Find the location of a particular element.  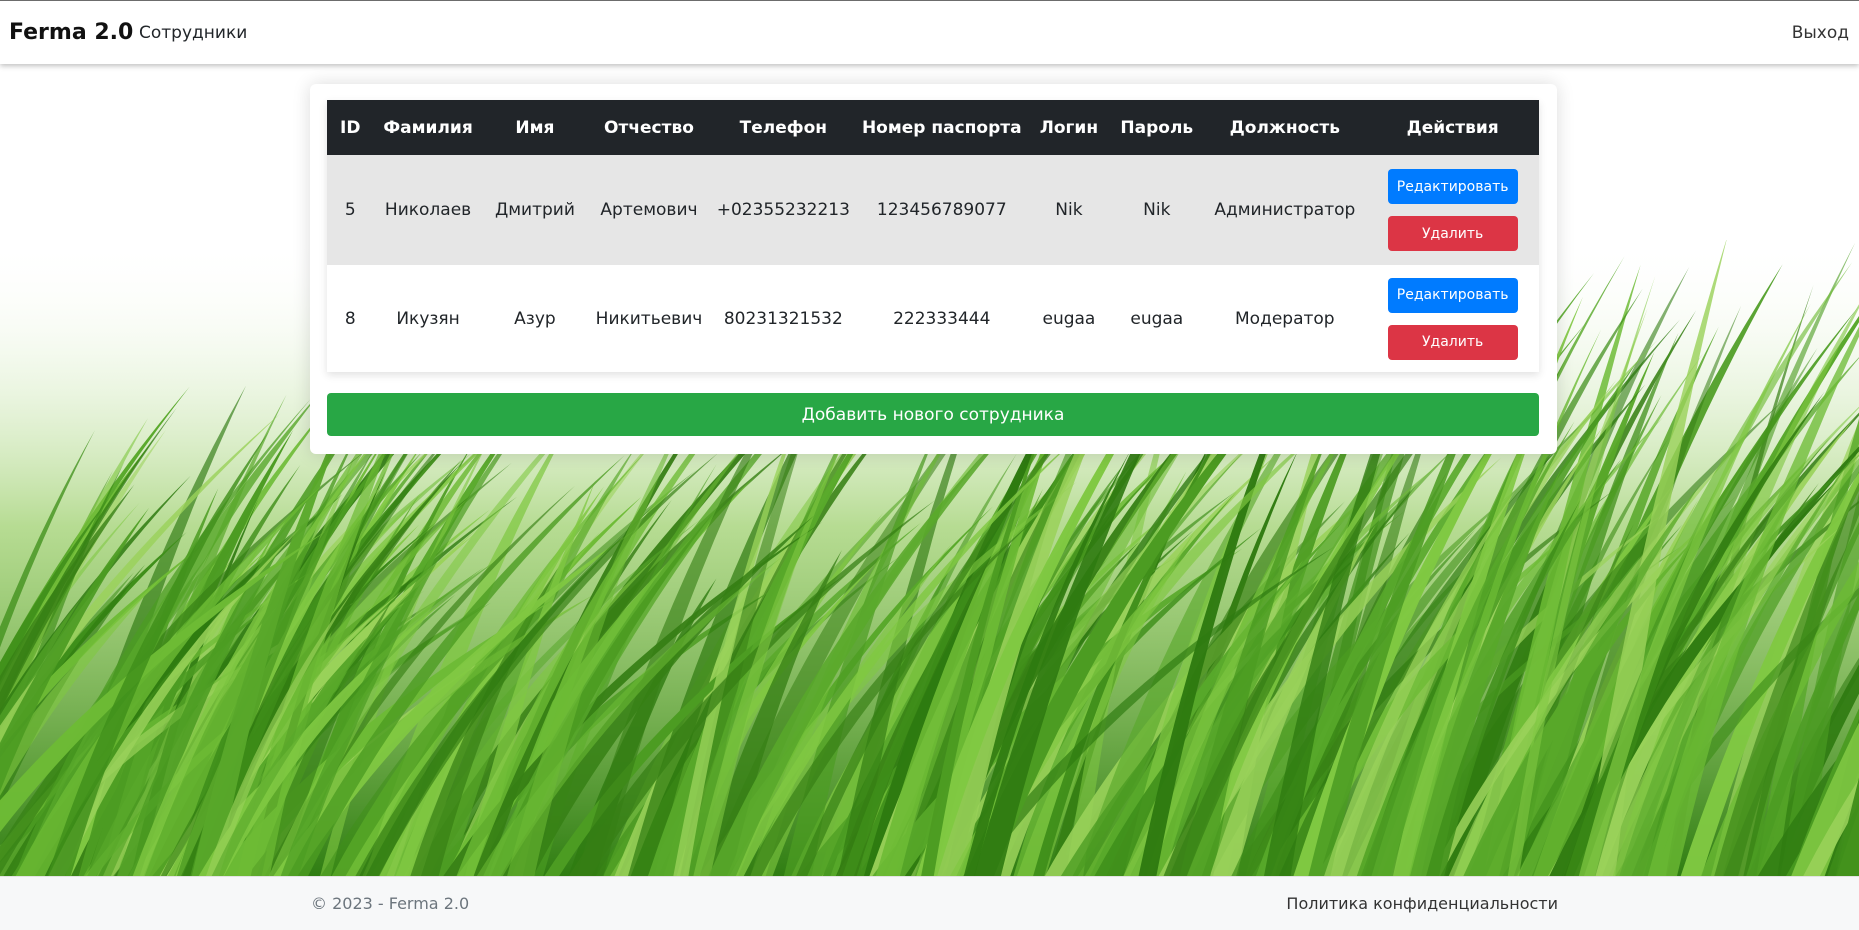

cell-id: 8 is located at coordinates (350, 318).